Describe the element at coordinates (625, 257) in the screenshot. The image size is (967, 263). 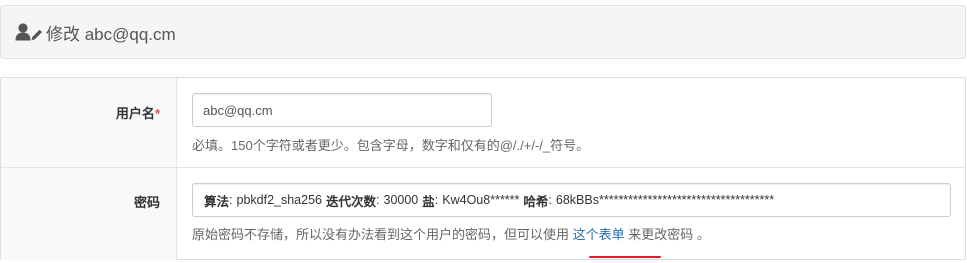
I see `link-annotation-underline` at that location.